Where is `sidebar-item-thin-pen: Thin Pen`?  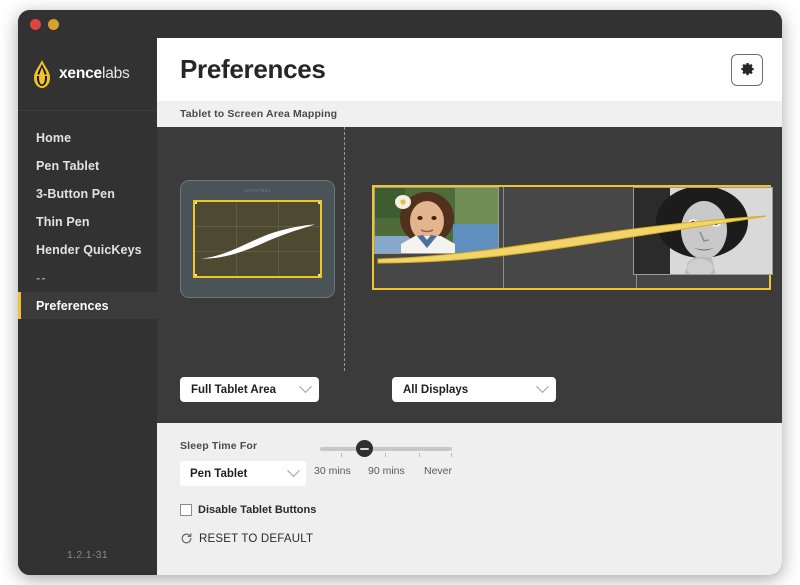 sidebar-item-thin-pen: Thin Pen is located at coordinates (87, 221).